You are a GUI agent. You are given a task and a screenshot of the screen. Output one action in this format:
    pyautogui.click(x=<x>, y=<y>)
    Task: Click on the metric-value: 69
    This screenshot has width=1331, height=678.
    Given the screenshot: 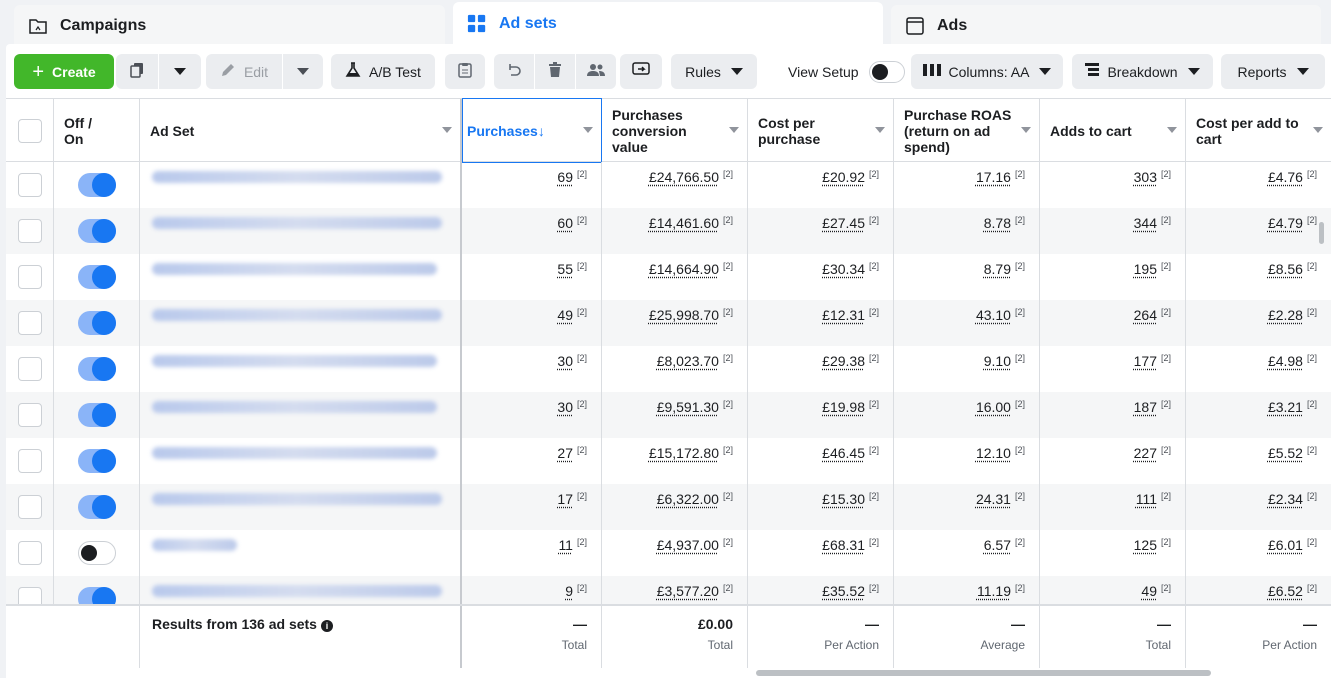 What is the action you would take?
    pyautogui.click(x=565, y=177)
    